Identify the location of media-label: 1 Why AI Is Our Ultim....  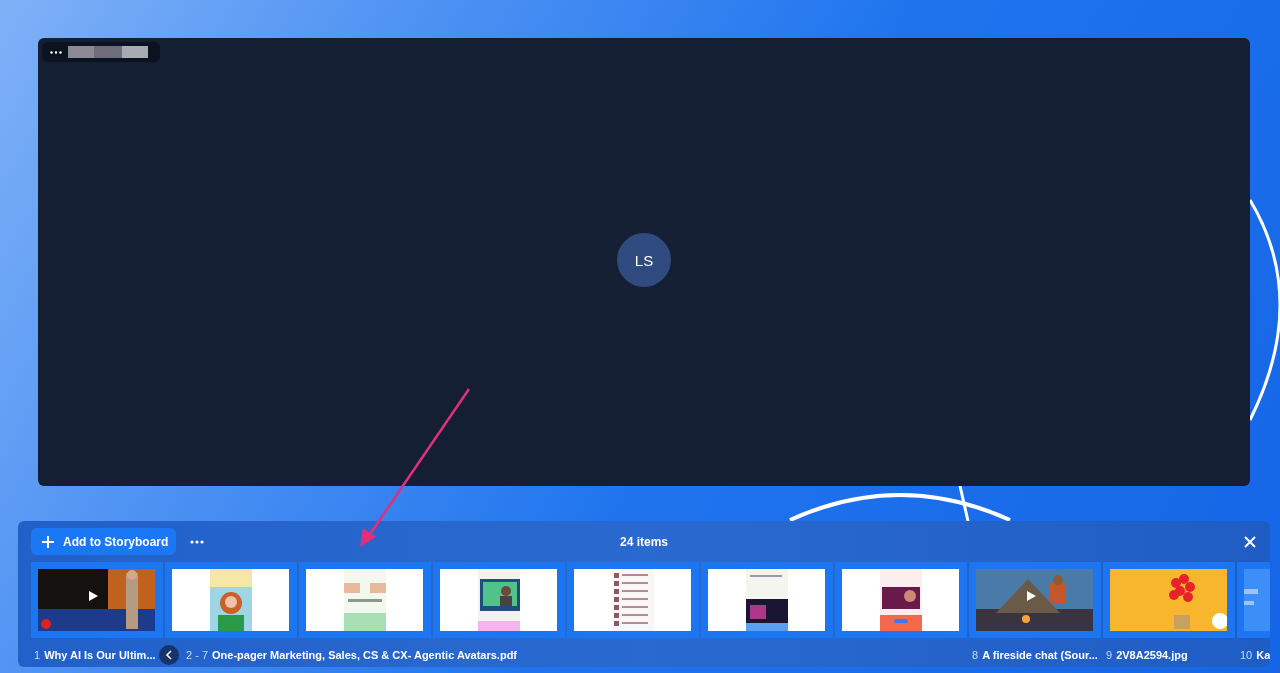
(94, 655).